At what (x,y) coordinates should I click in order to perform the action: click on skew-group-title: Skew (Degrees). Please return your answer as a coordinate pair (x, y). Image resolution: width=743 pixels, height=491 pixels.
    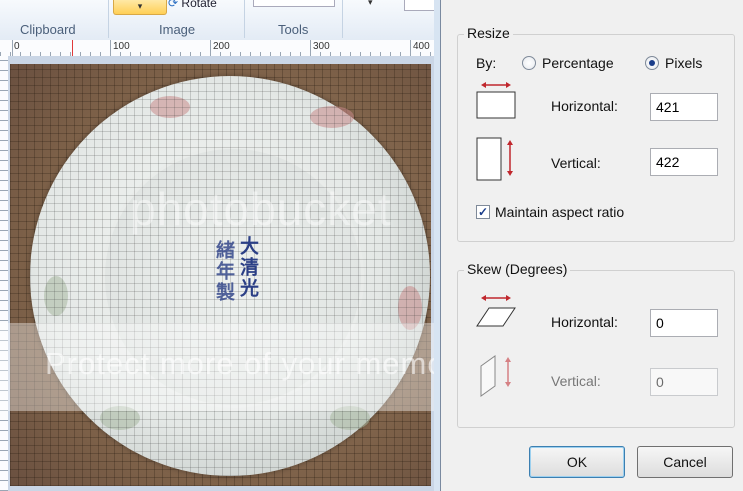
    Looking at the image, I should click on (517, 269).